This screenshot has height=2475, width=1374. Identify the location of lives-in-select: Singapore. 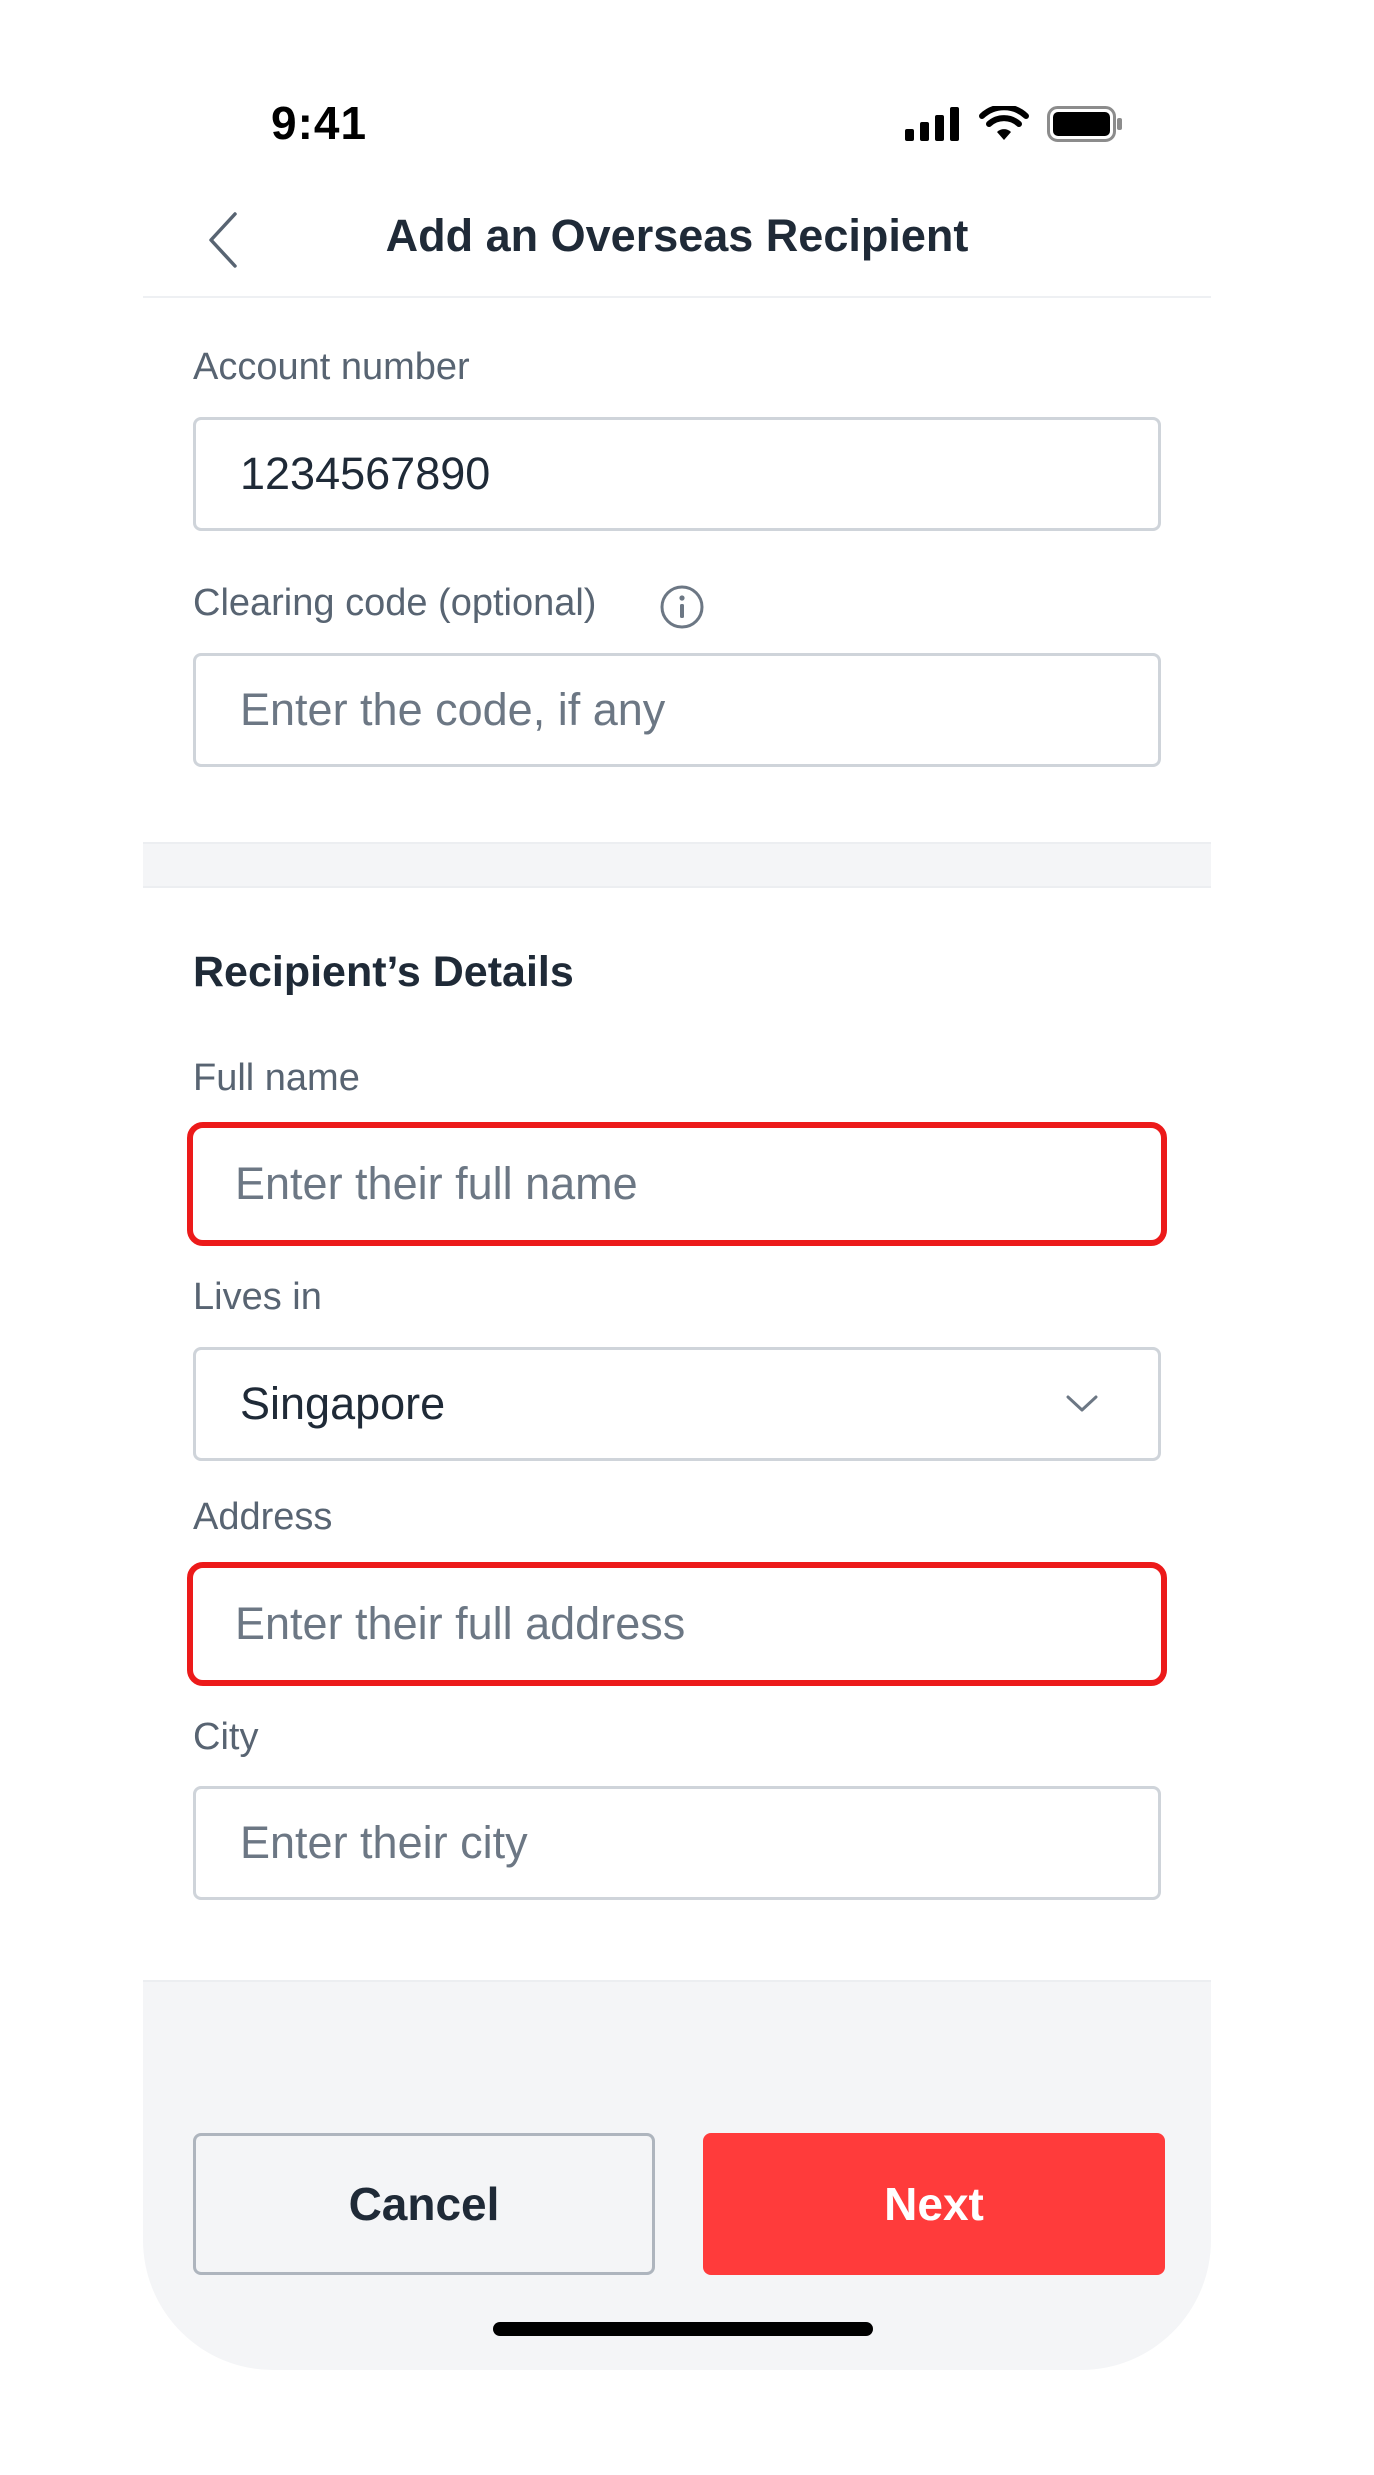
(677, 1404).